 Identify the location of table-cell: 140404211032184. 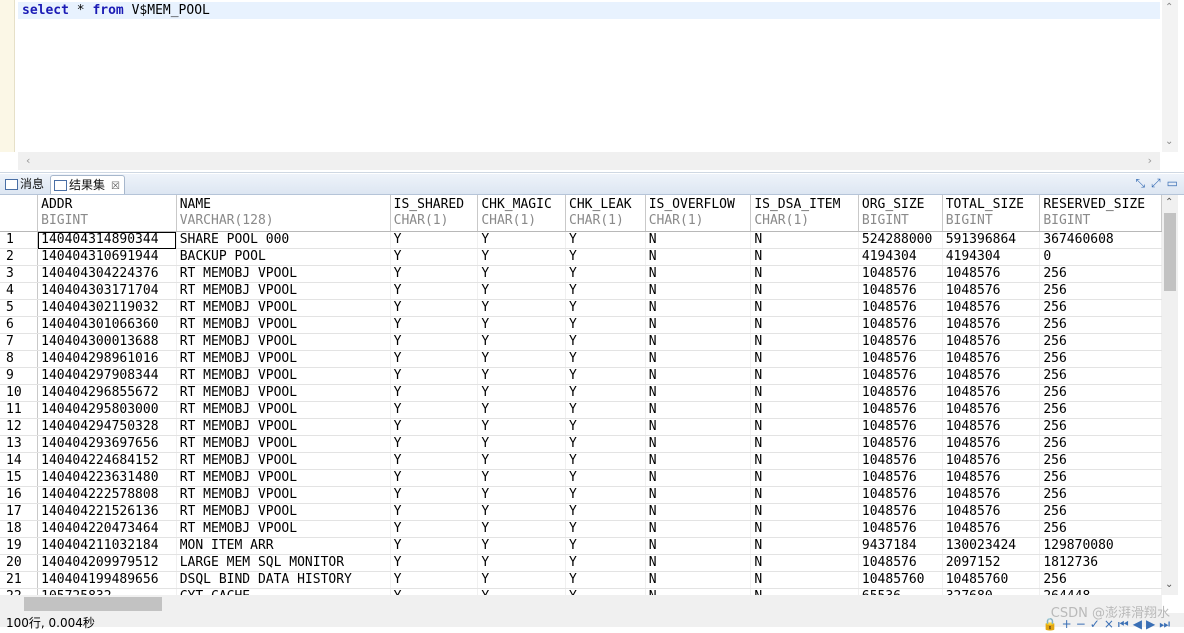
(107, 546).